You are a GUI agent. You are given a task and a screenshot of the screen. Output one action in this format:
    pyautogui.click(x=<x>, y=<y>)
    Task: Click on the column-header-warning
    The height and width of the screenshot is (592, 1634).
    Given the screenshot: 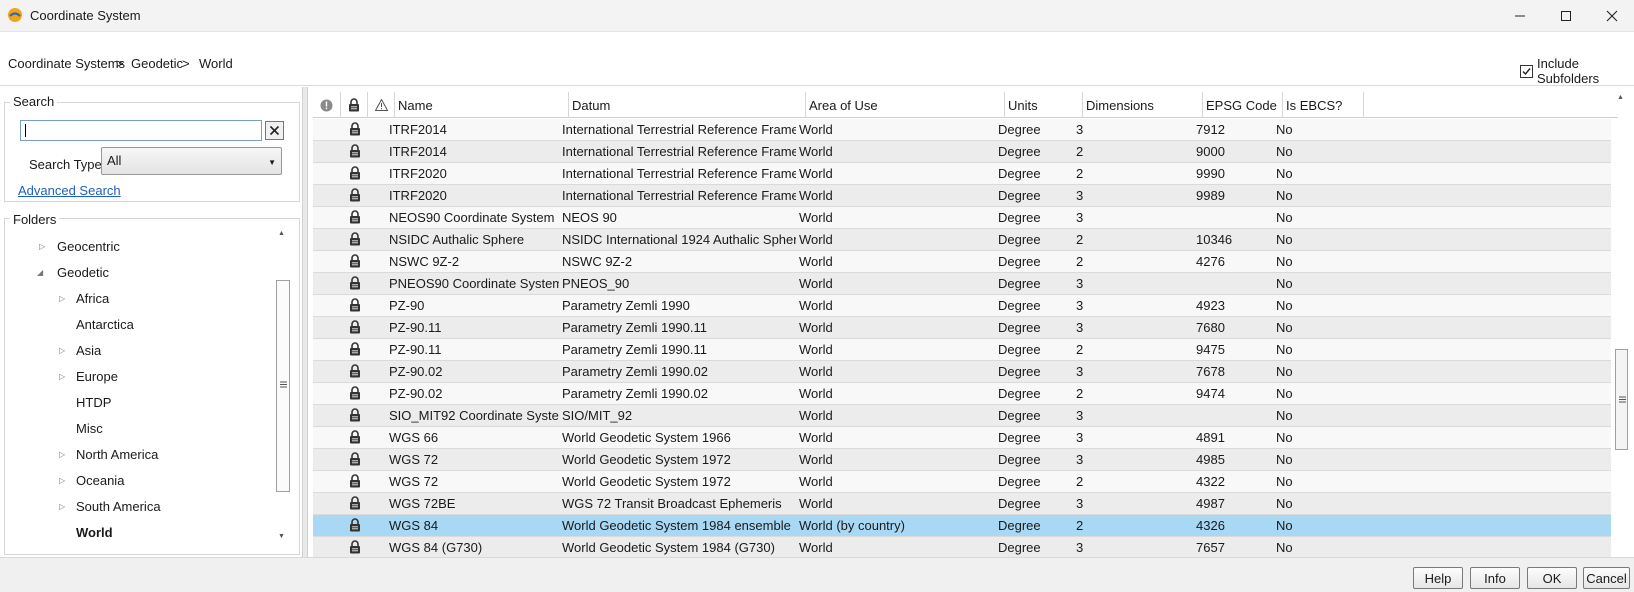 What is the action you would take?
    pyautogui.click(x=381, y=105)
    